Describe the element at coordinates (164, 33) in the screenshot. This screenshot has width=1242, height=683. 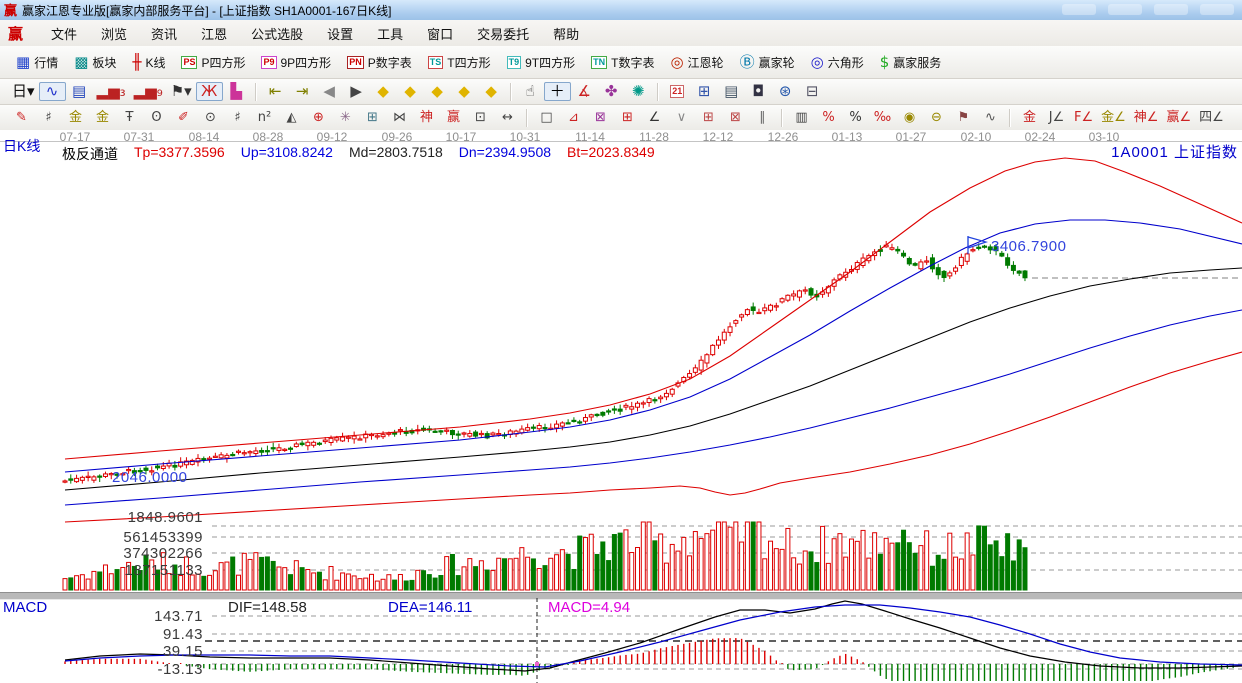
I see `menu-item: 资讯` at that location.